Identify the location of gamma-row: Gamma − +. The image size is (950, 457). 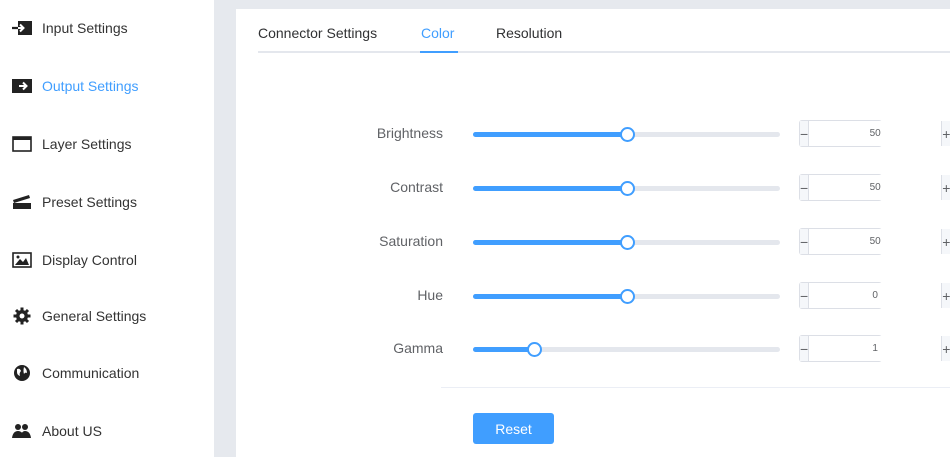
(593, 348).